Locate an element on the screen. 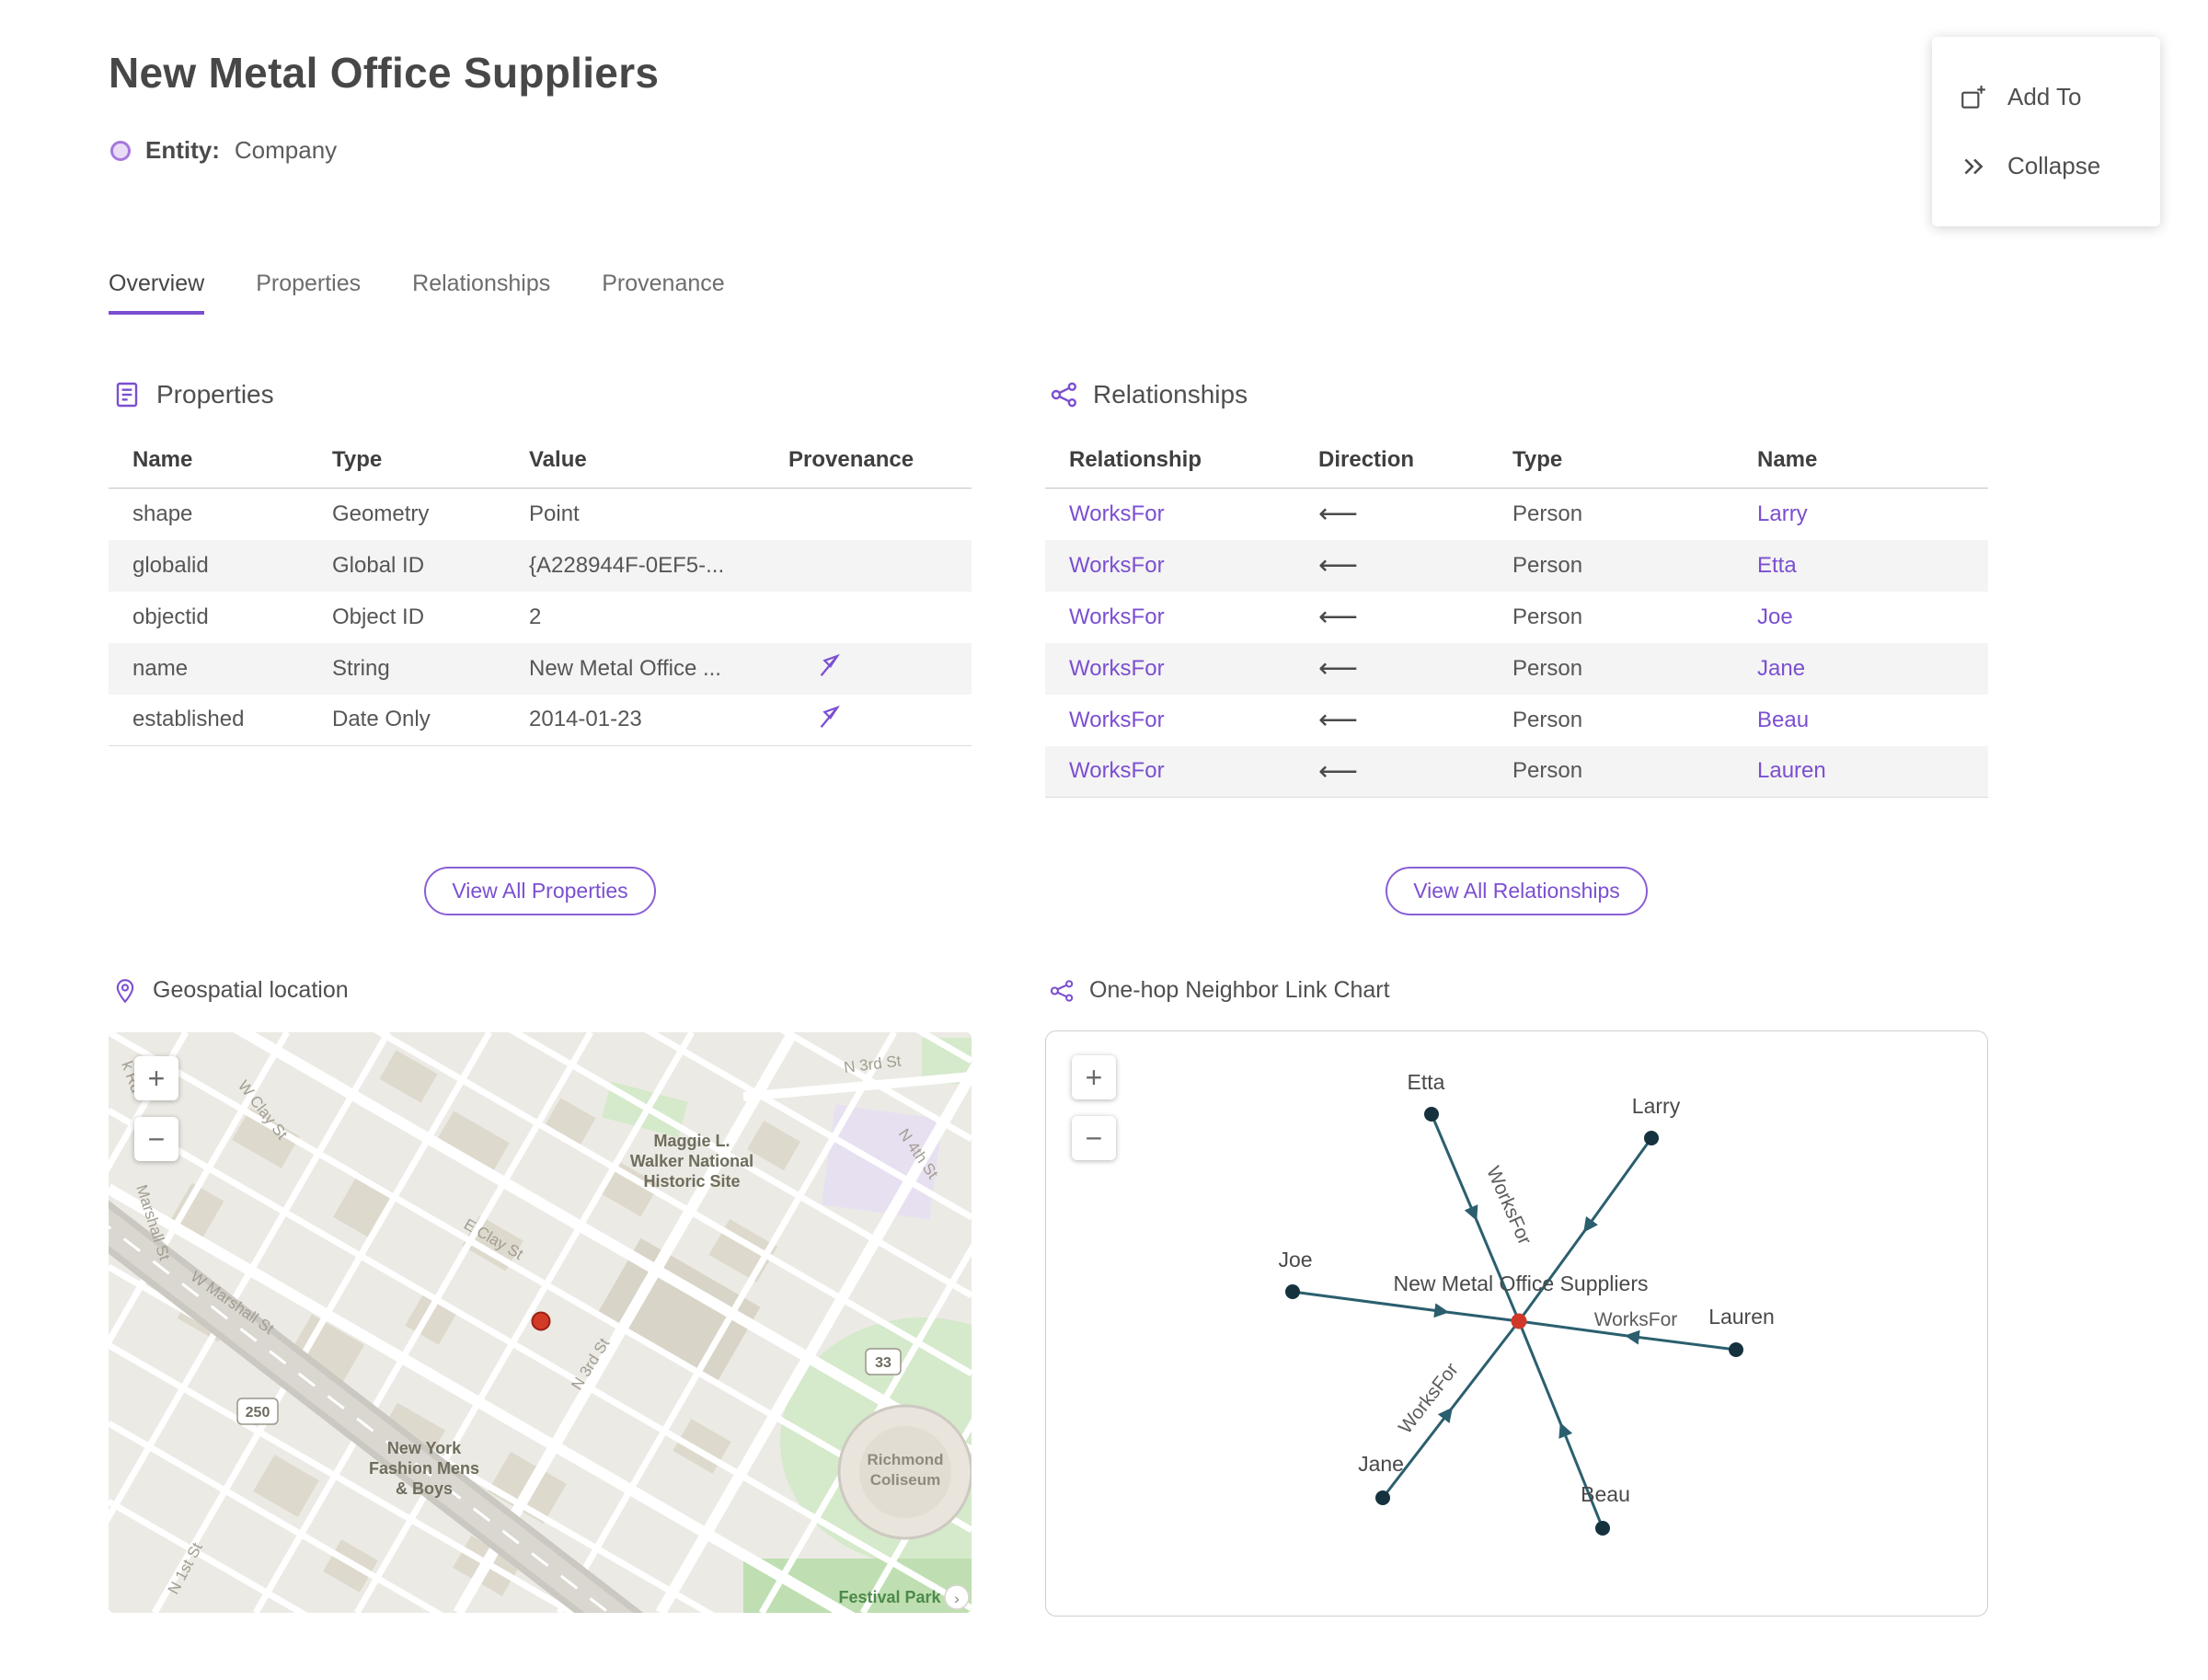 The image size is (2208, 1680). relationship-row: WorksFor ⟵ Person Lauren is located at coordinates (1516, 771).